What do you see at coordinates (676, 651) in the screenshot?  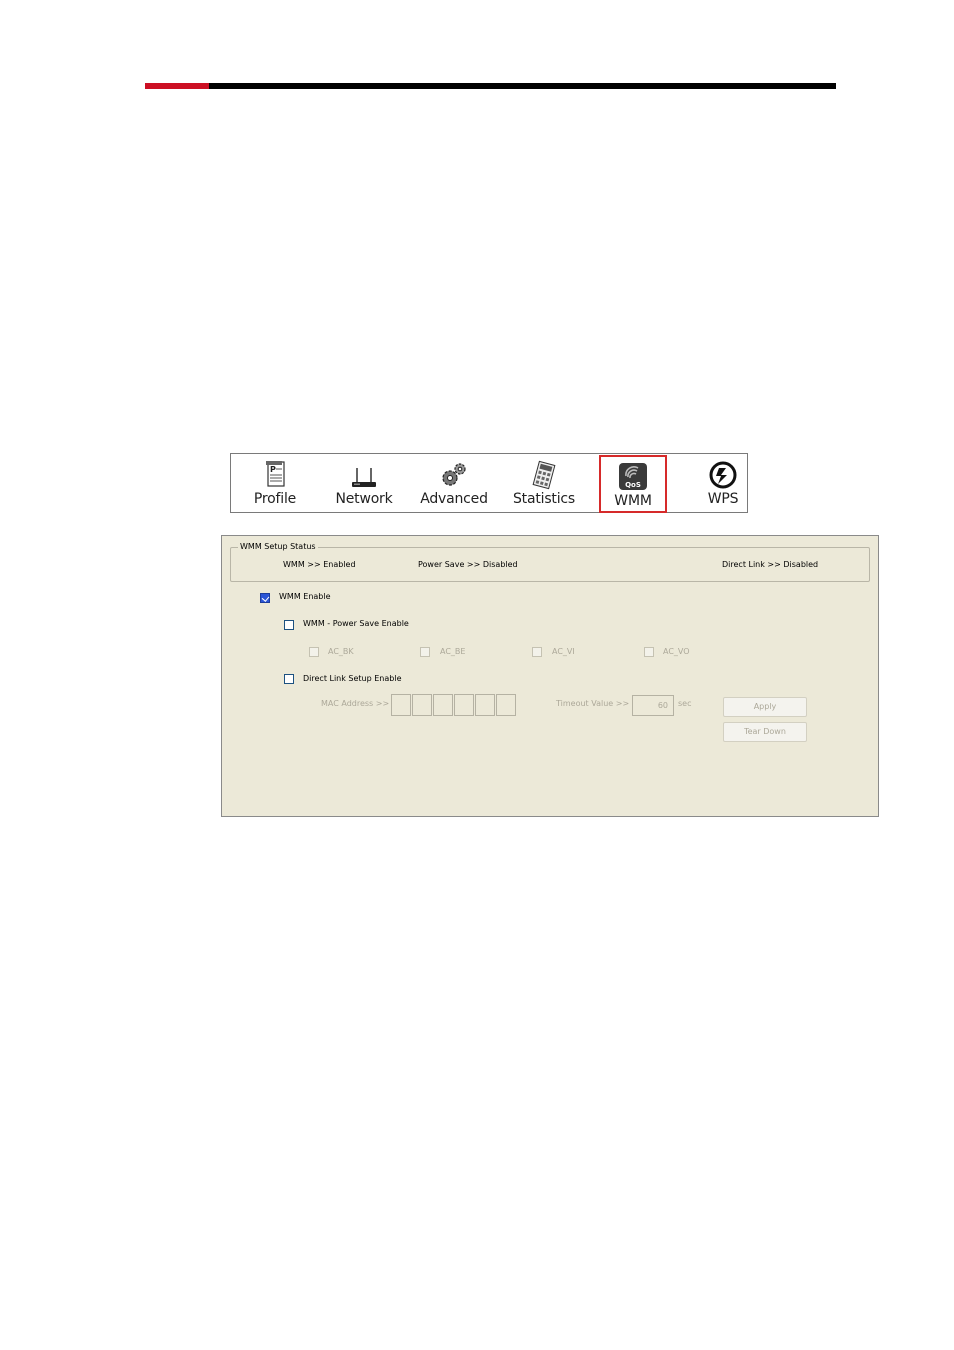 I see `ac-vo-label: AC_VO` at bounding box center [676, 651].